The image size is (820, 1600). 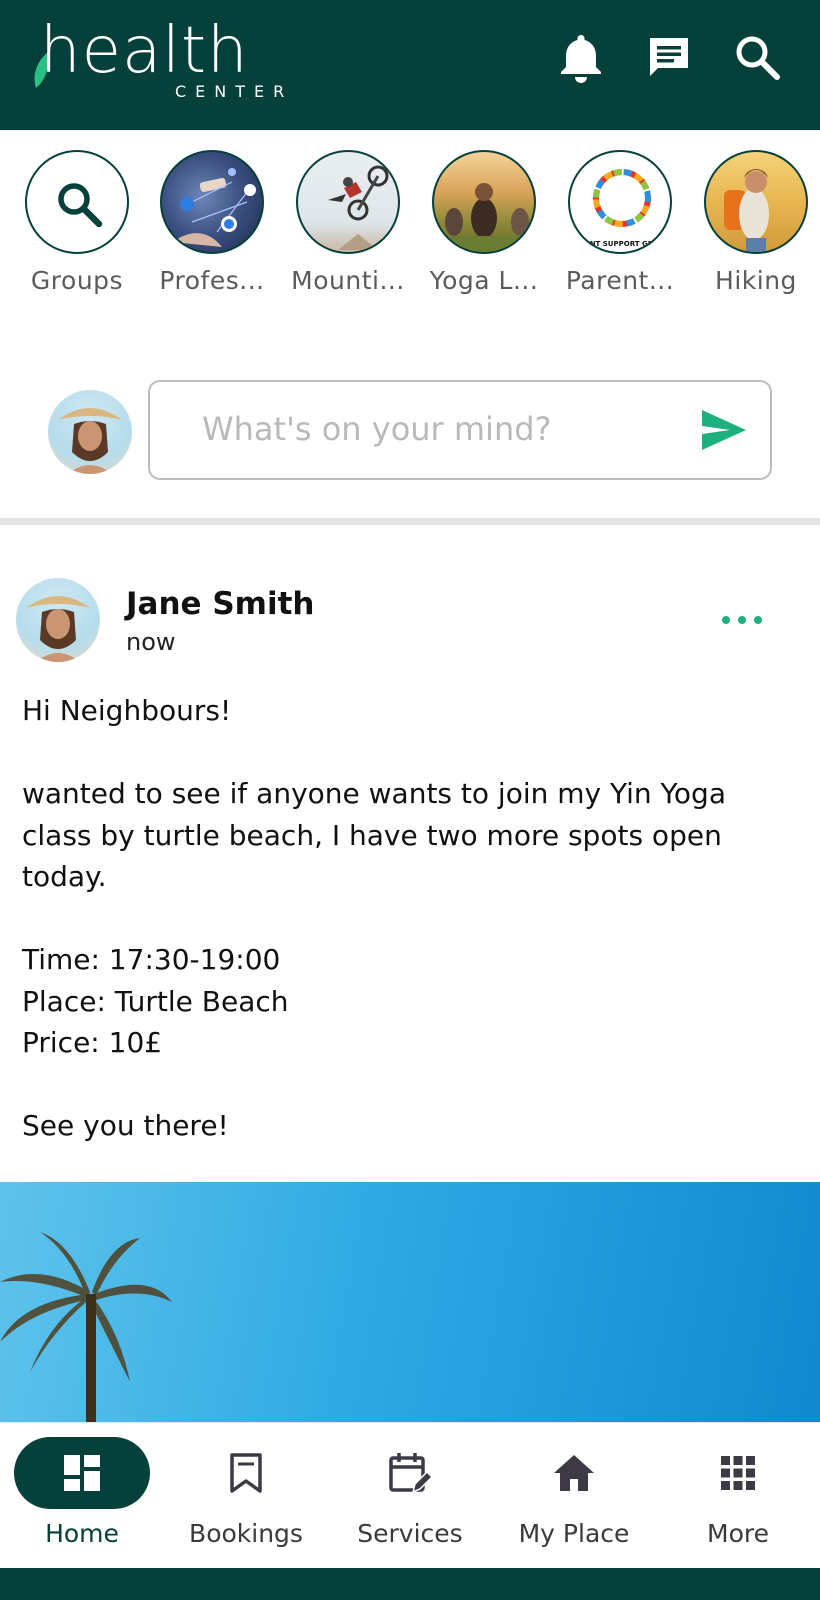 What do you see at coordinates (756, 280) in the screenshot?
I see `group-label: Hiking` at bounding box center [756, 280].